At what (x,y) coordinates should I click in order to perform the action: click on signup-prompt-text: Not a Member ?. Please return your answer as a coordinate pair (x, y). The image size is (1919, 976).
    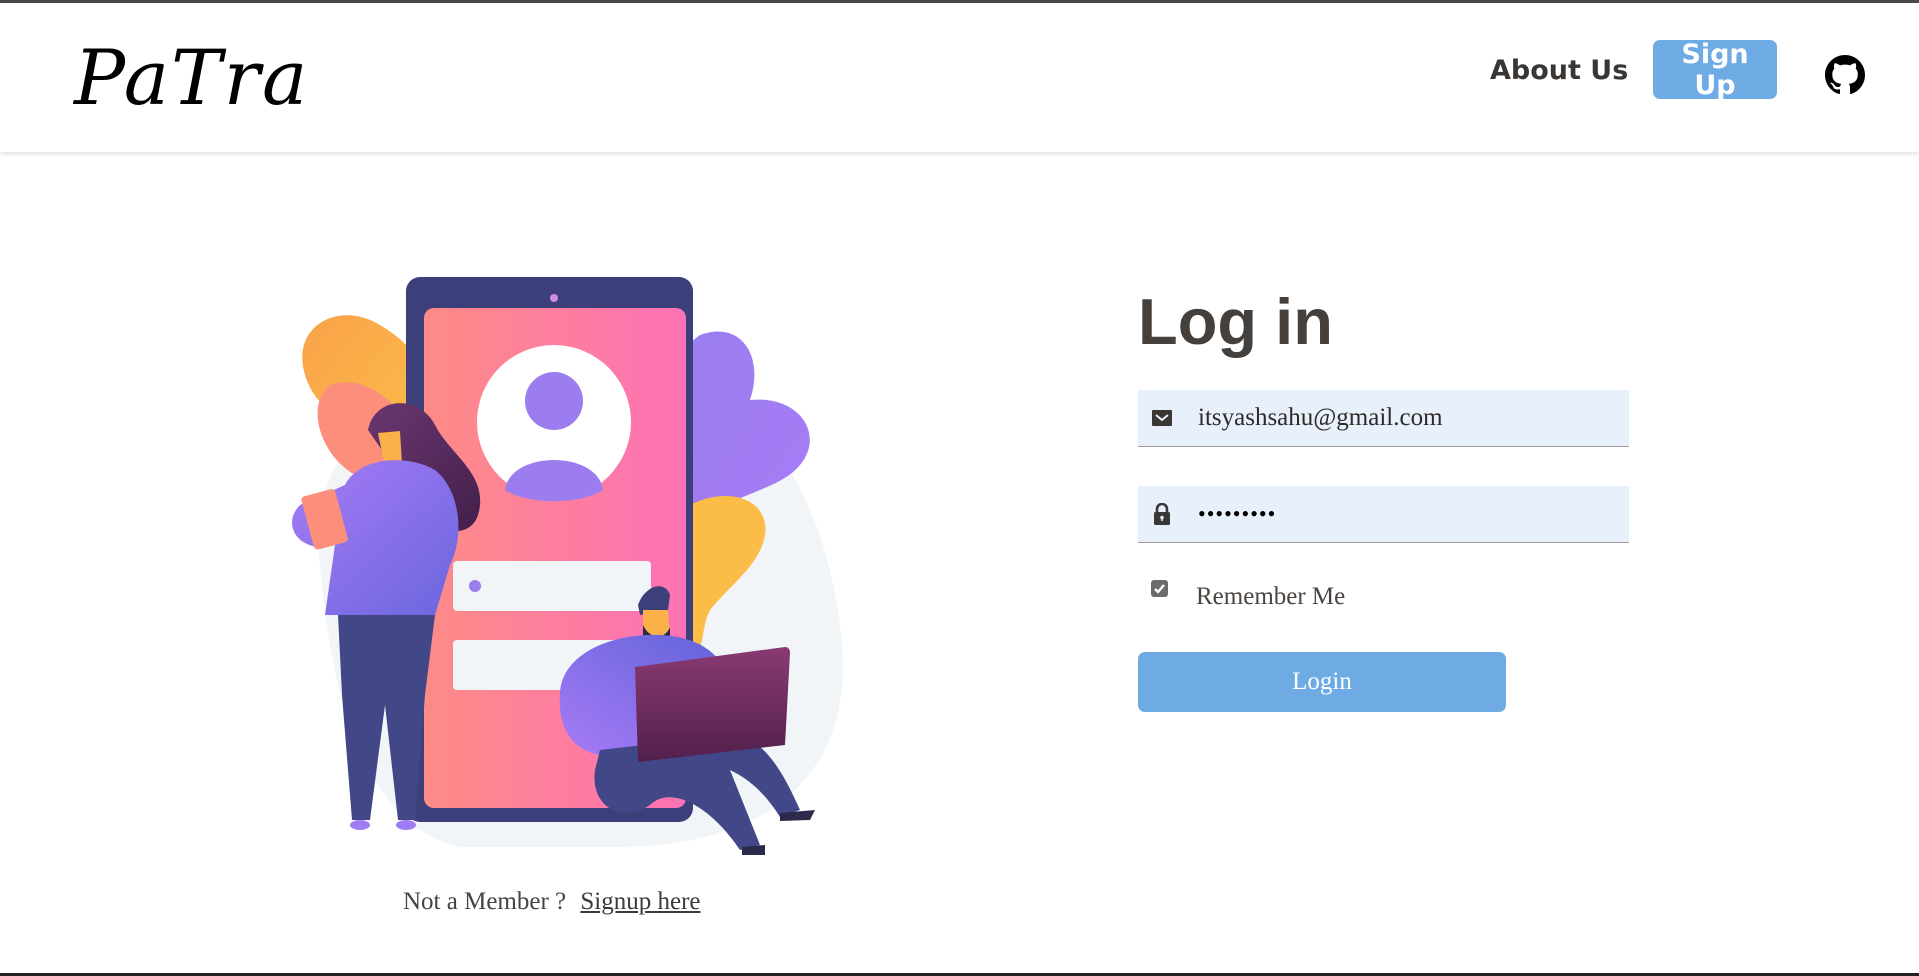
    Looking at the image, I should click on (485, 901).